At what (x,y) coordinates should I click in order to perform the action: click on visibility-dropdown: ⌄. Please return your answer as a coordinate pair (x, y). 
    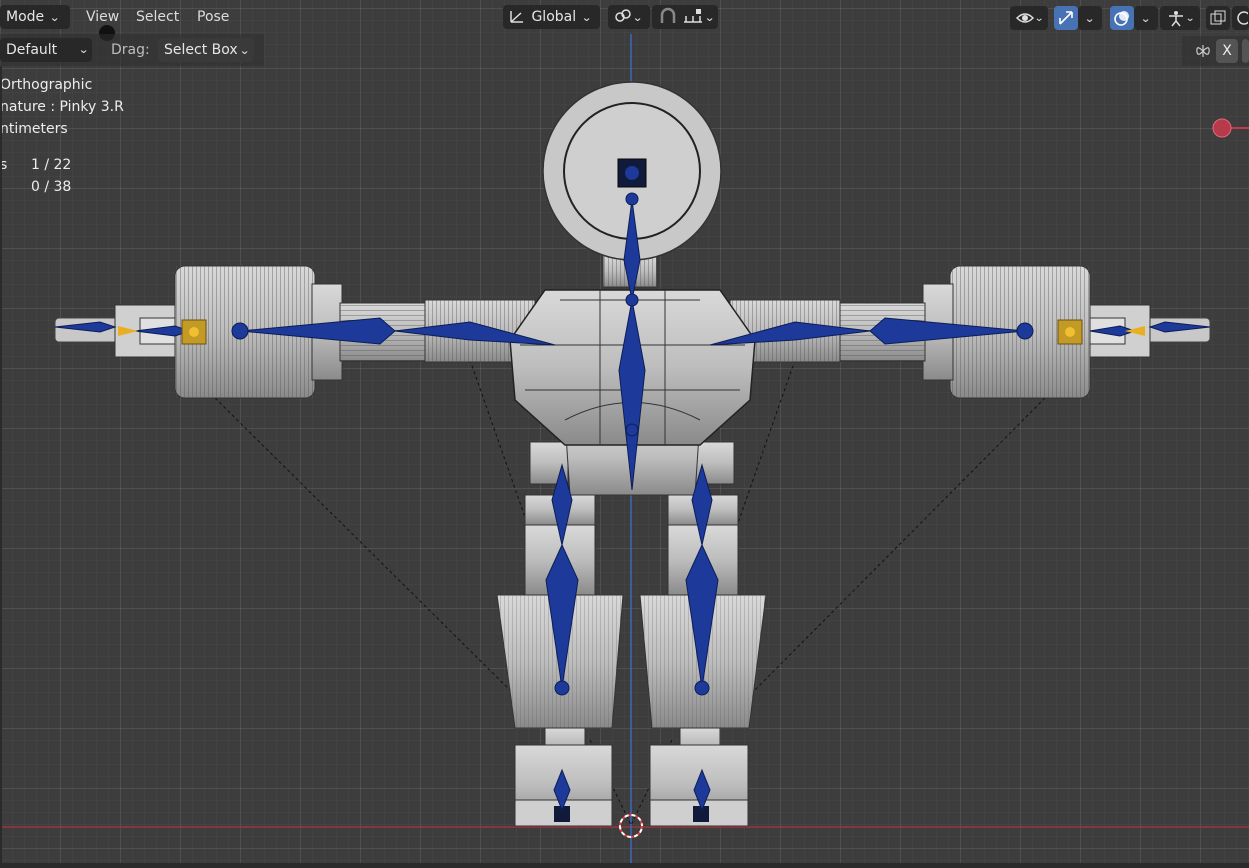
    Looking at the image, I should click on (1029, 18).